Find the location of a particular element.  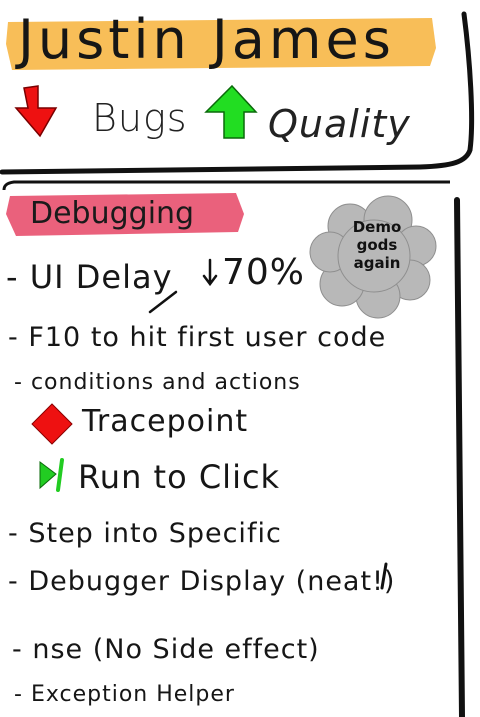

list-item: - F10 to hit first user code is located at coordinates (197, 337).